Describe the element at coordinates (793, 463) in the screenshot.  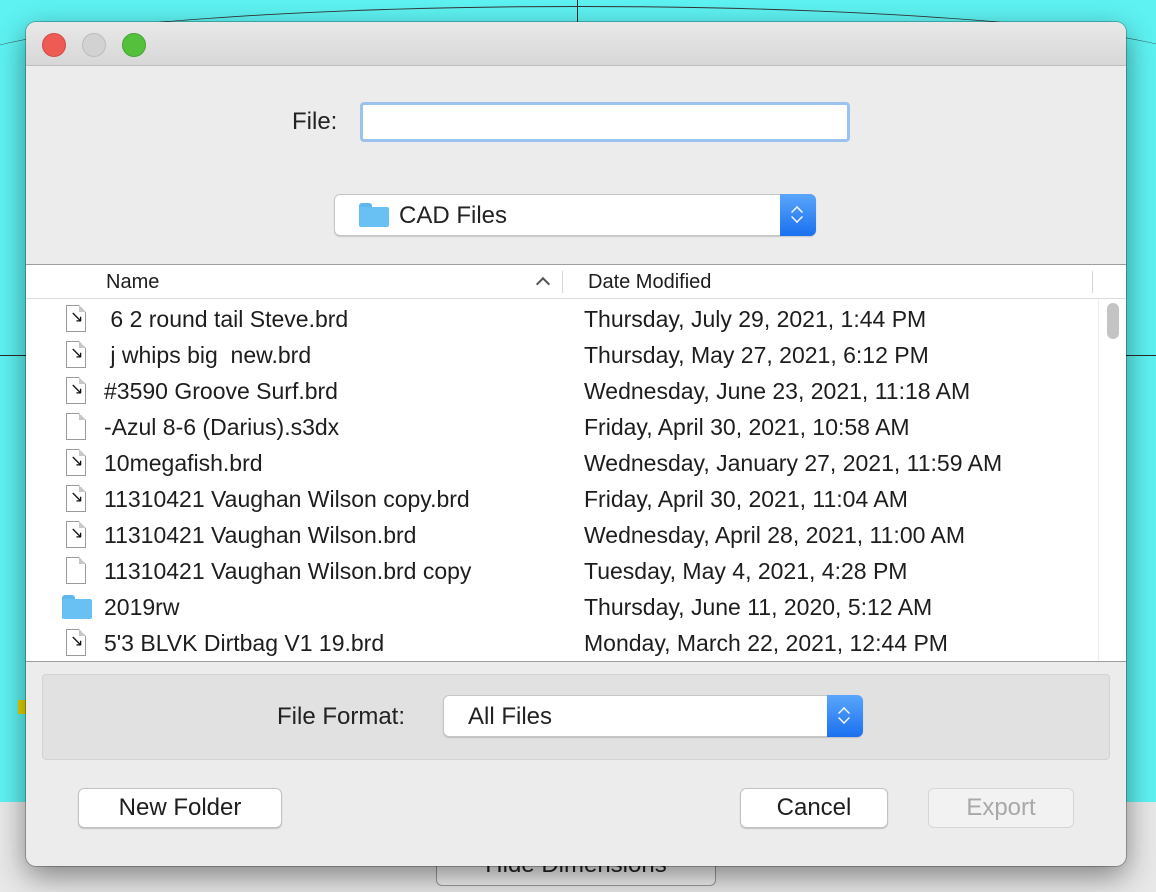
I see `file-date-modified: Wednesday, January 27, 2021, 11:59 AM` at that location.